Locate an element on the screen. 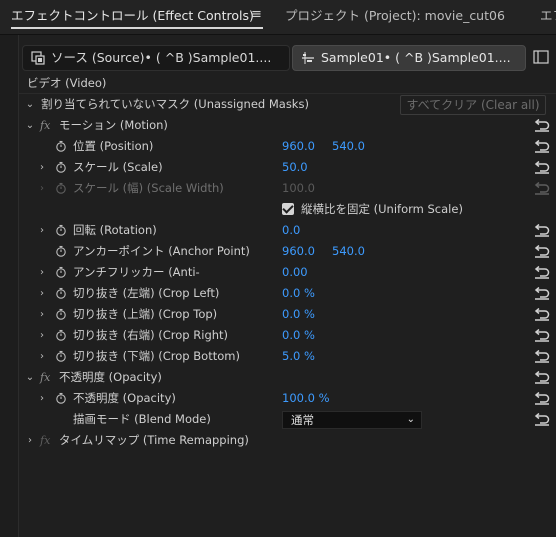 This screenshot has height=537, width=556. scale-row: › スケール (Scale) 50.0 is located at coordinates (287, 167).